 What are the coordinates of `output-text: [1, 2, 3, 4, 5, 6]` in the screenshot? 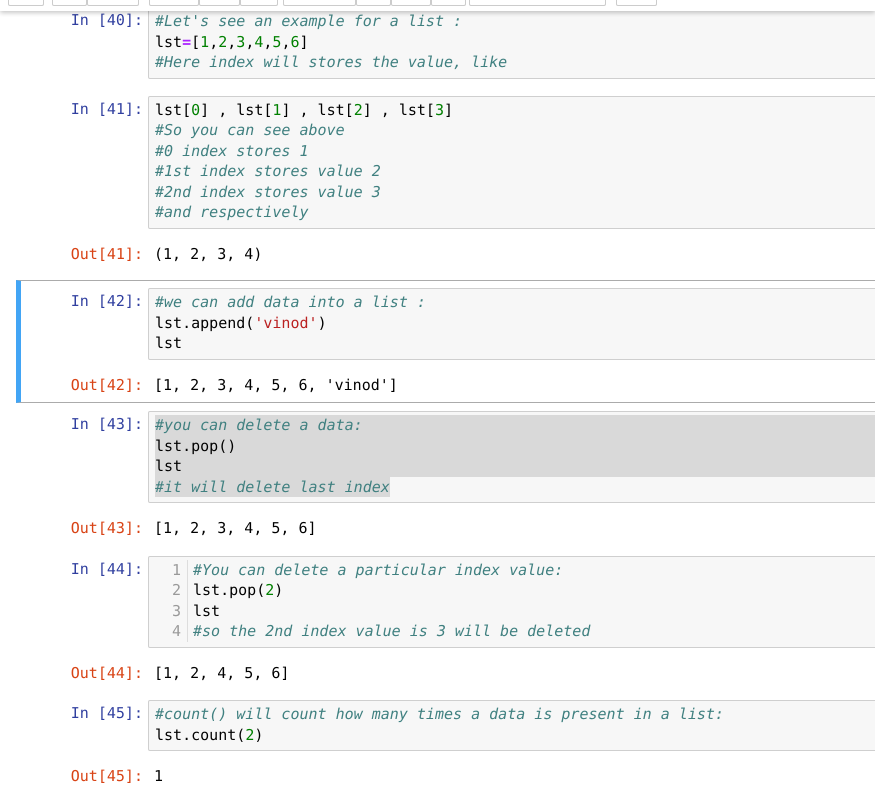 It's located at (235, 528).